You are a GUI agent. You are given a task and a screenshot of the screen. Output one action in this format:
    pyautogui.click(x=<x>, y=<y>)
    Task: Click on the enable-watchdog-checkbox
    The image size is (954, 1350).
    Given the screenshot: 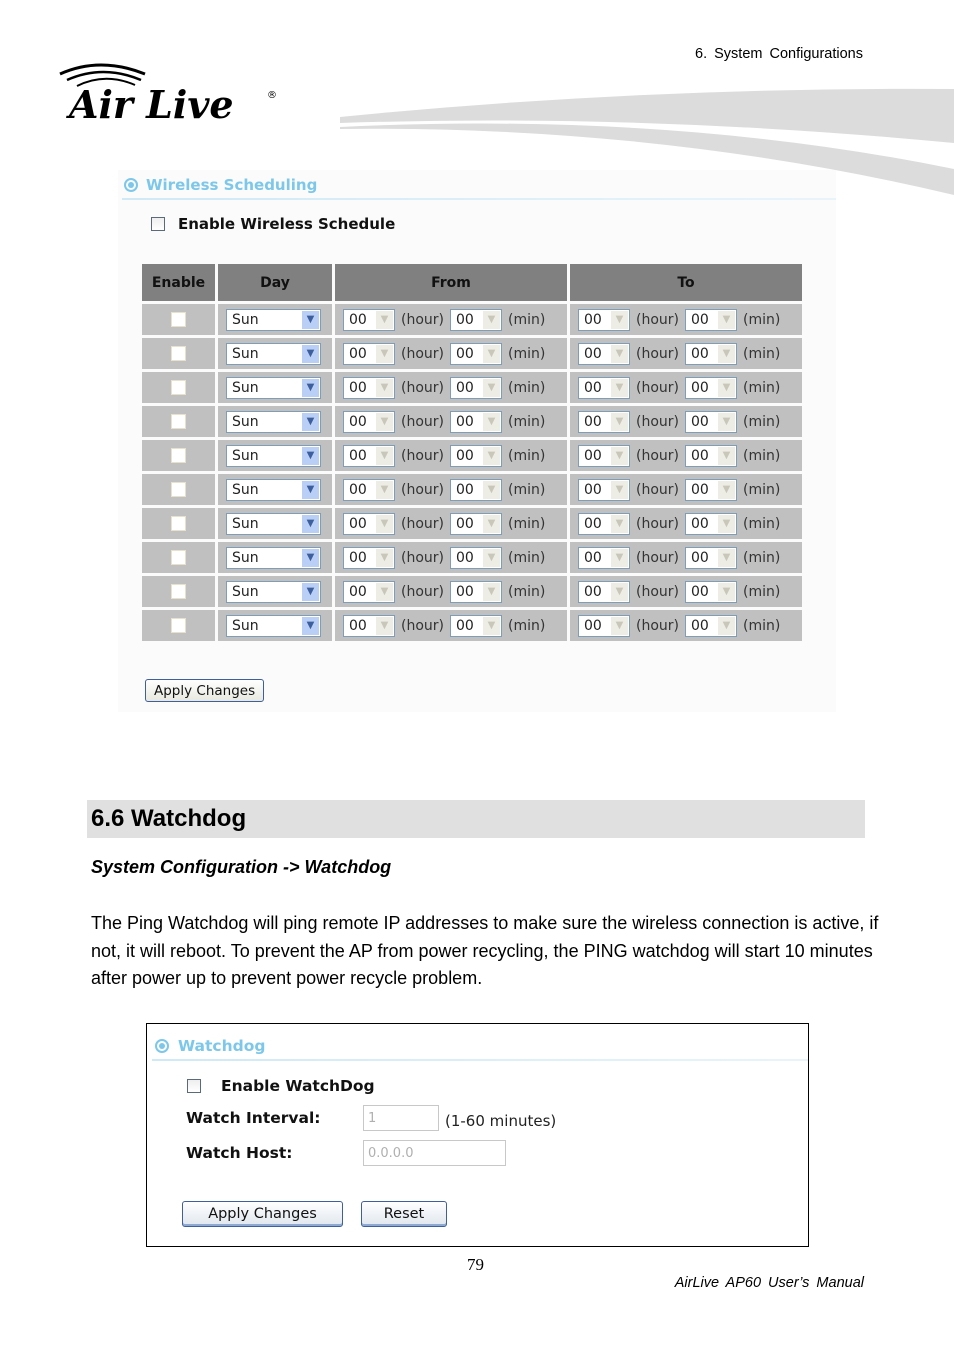 What is the action you would take?
    pyautogui.click(x=194, y=1086)
    